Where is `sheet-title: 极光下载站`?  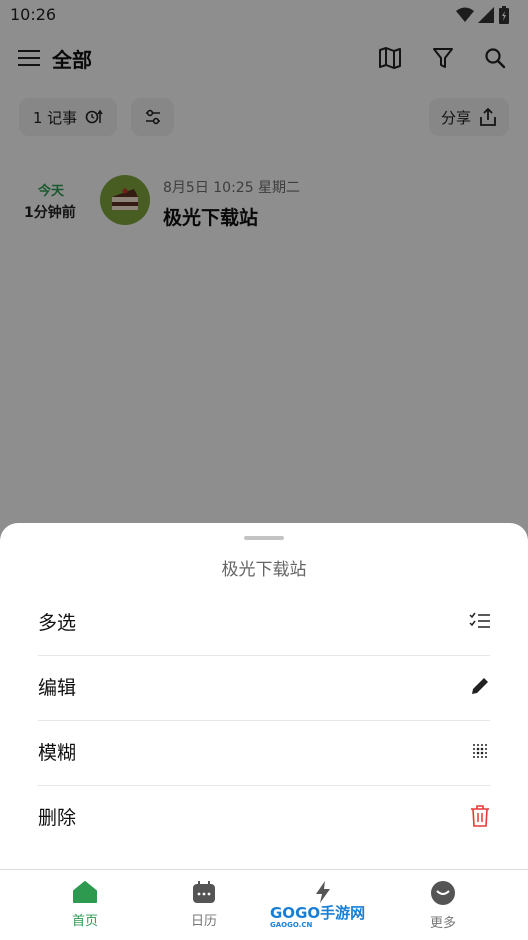 sheet-title: 极光下载站 is located at coordinates (264, 570).